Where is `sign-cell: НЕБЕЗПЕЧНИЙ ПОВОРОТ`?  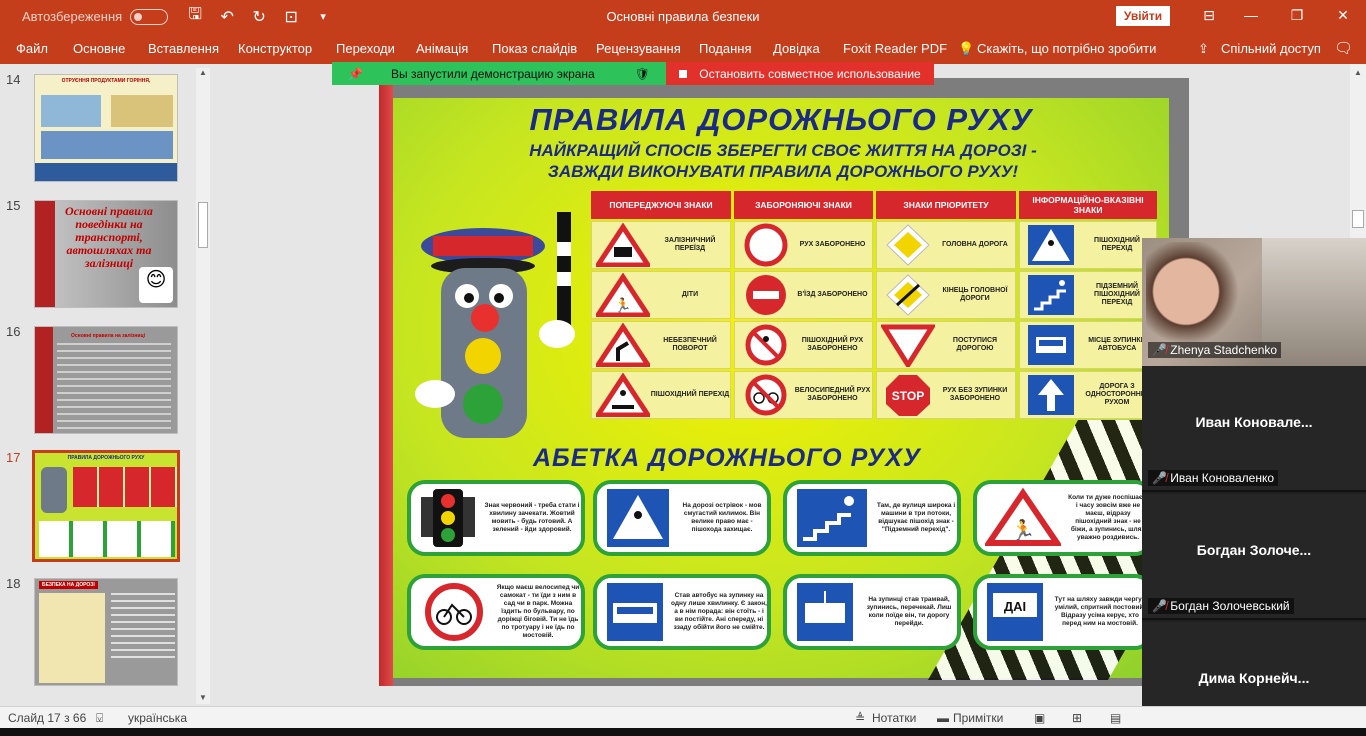 sign-cell: НЕБЕЗПЕЧНИЙ ПОВОРОТ is located at coordinates (661, 345).